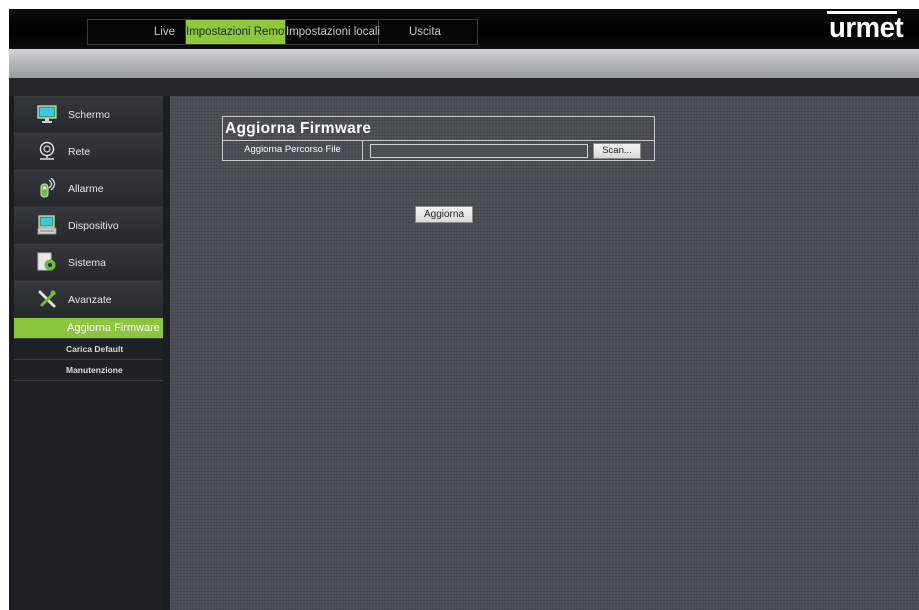  Describe the element at coordinates (240, 32) in the screenshot. I see `tab-remote-settings: Impostazioni Remote` at that location.